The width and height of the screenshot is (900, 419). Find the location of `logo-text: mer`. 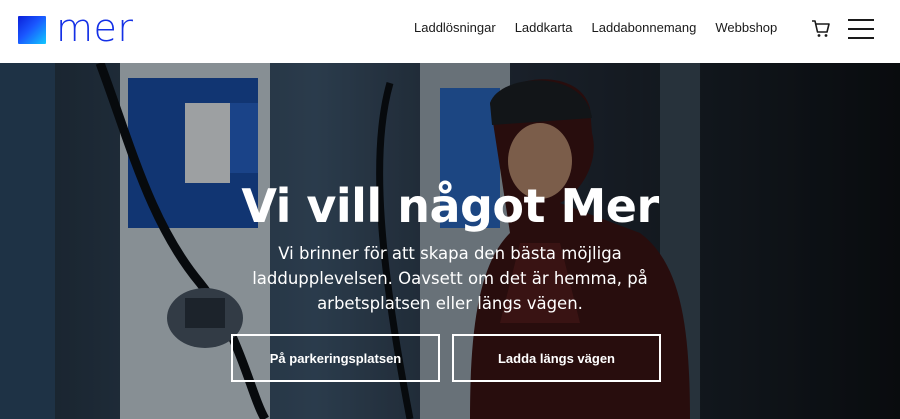

logo-text: mer is located at coordinates (95, 28).